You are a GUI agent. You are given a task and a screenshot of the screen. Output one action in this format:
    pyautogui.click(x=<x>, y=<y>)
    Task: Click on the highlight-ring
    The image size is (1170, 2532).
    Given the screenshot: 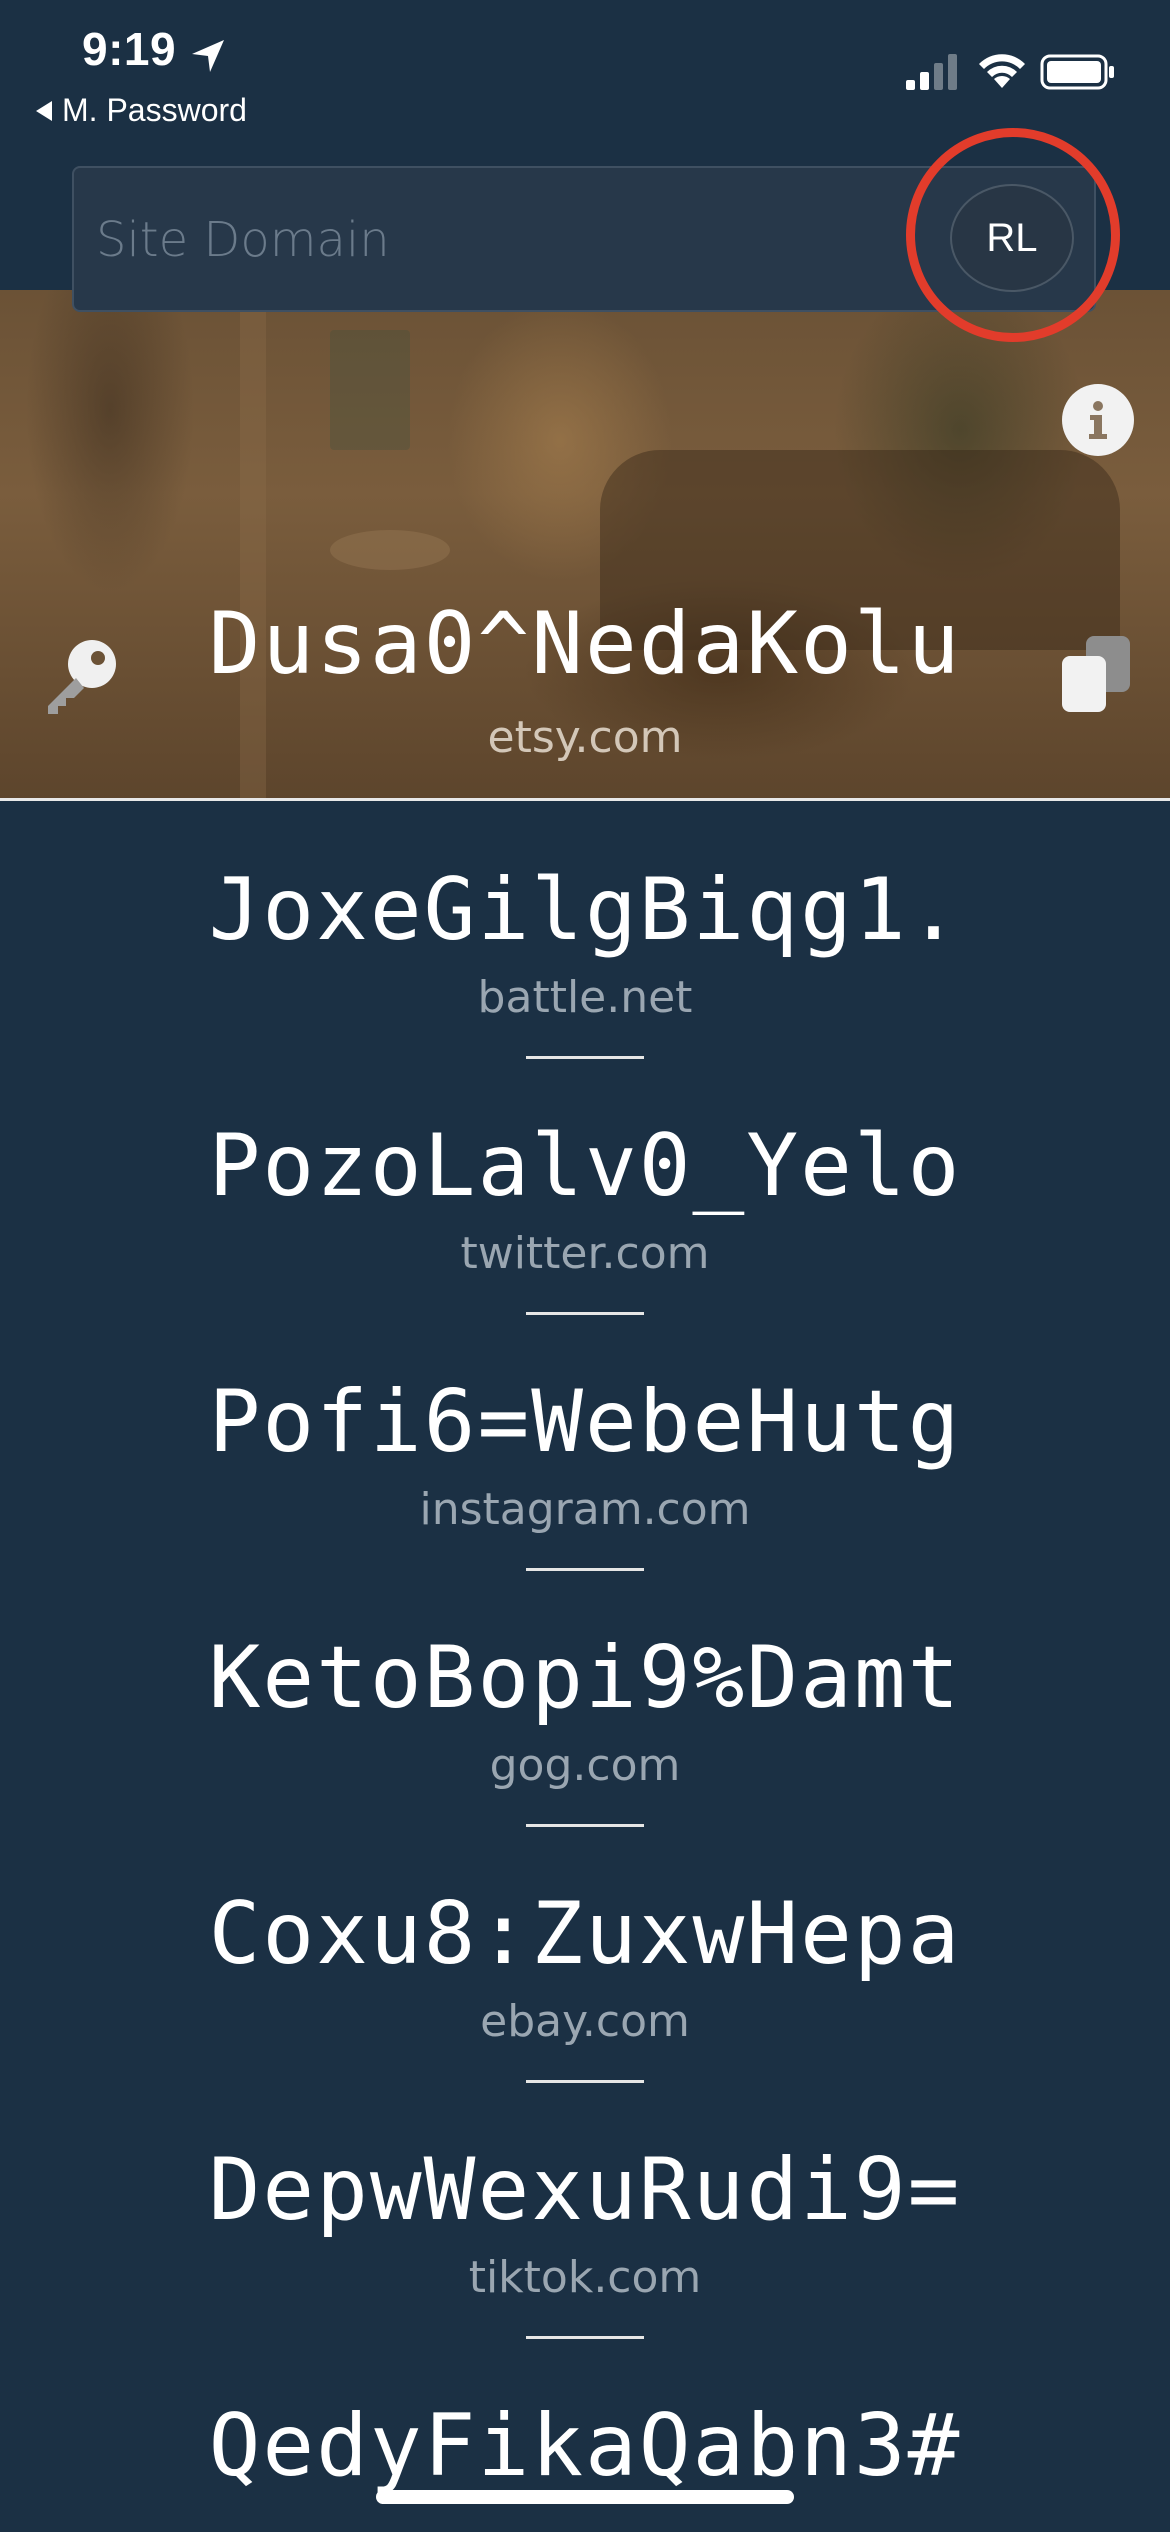 What is the action you would take?
    pyautogui.click(x=1013, y=235)
    